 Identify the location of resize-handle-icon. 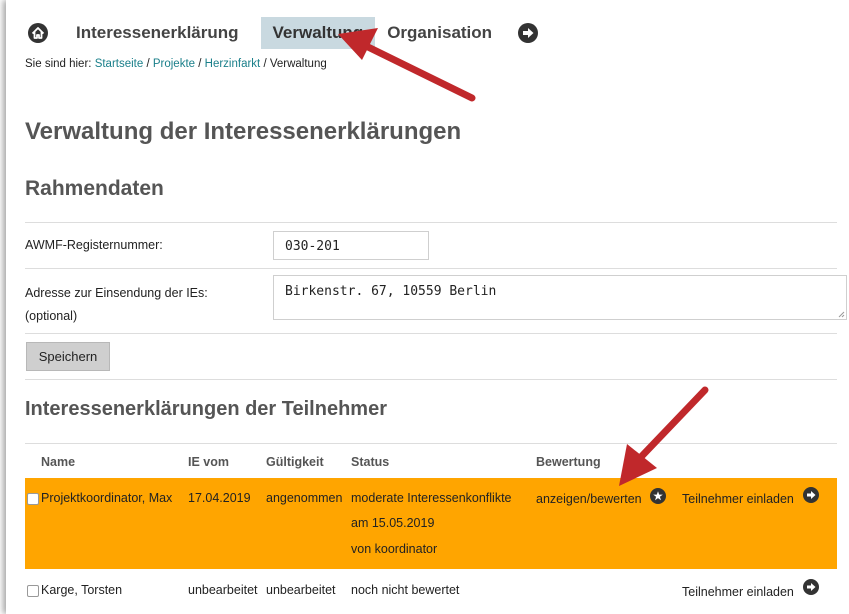
(841, 314).